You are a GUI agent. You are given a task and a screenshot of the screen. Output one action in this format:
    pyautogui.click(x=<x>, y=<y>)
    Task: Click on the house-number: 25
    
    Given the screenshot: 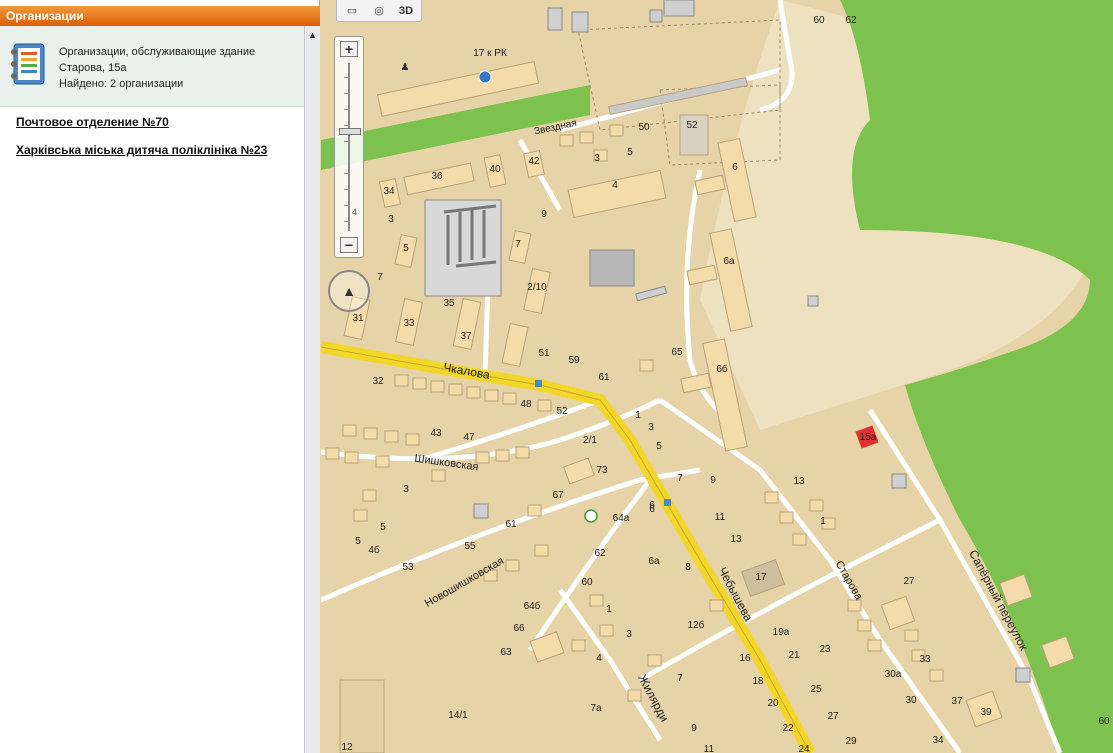 What is the action you would take?
    pyautogui.click(x=816, y=689)
    